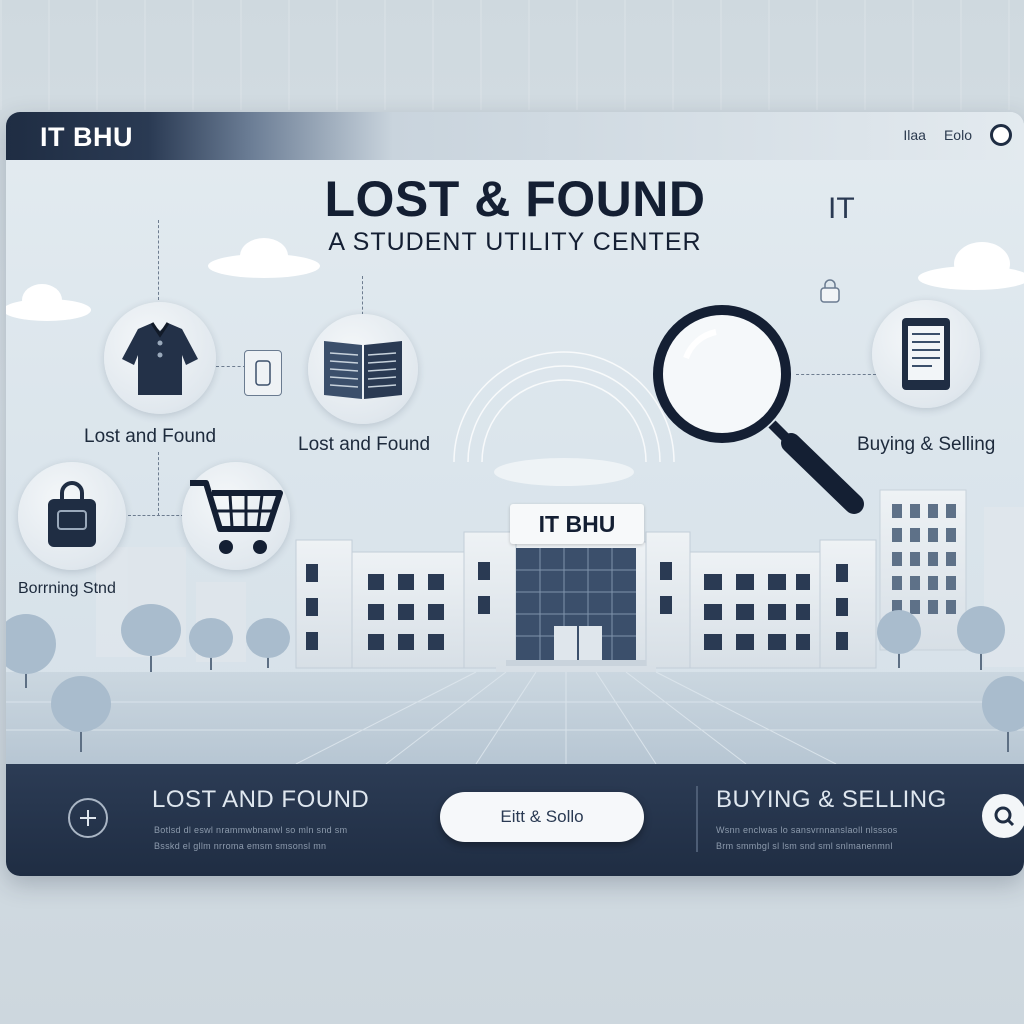  I want to click on cart-icon, so click(236, 517).